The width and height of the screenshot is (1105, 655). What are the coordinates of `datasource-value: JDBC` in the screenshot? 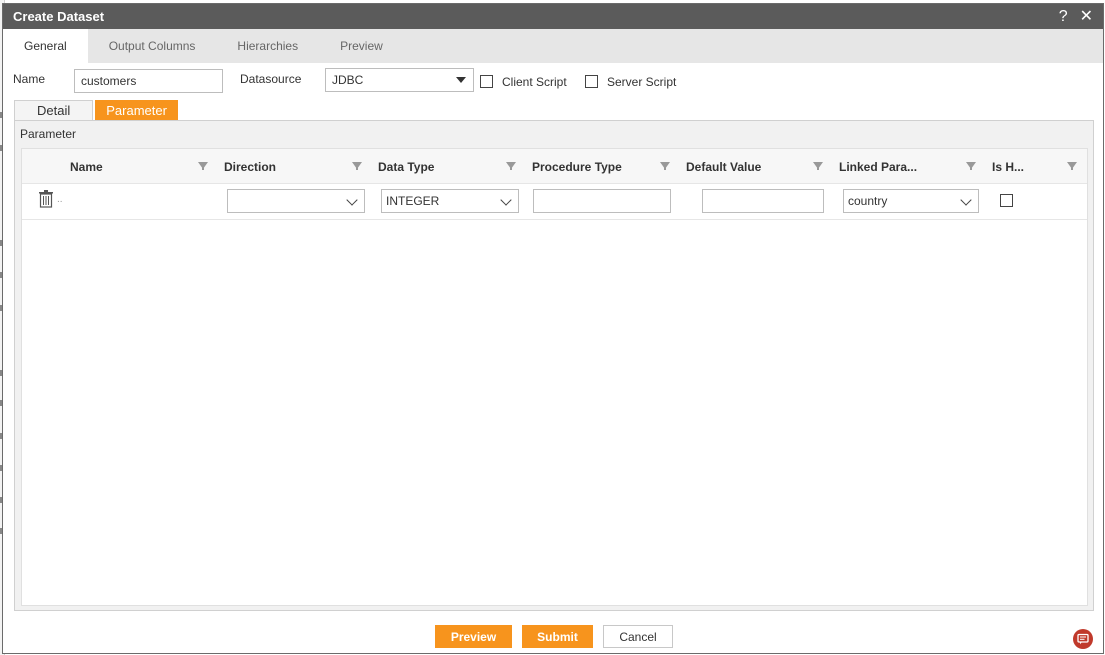 It's located at (348, 80).